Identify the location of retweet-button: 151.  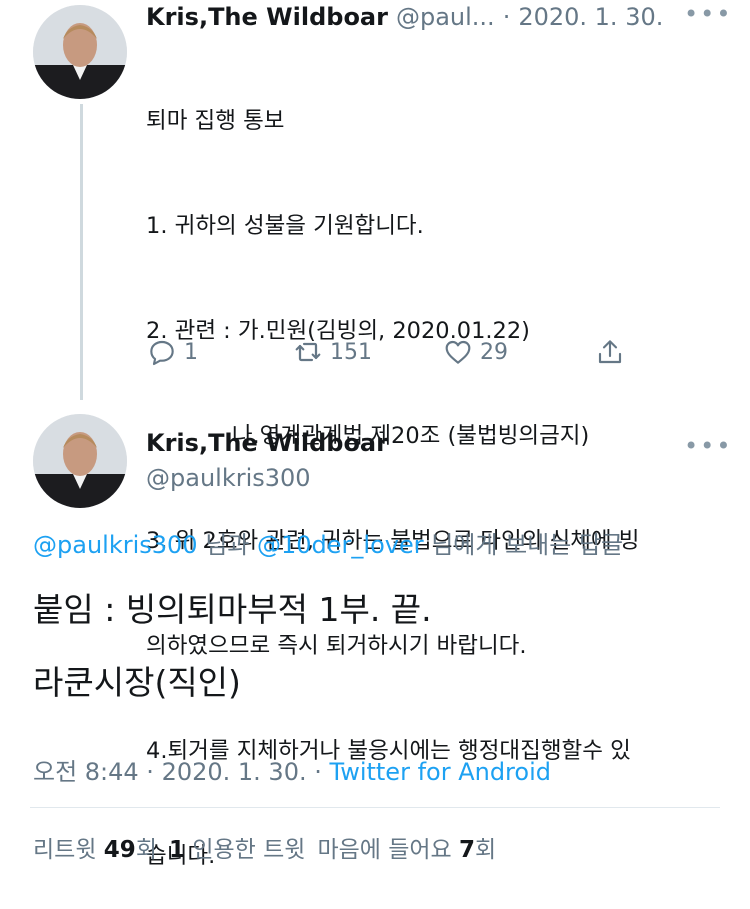
(332, 352).